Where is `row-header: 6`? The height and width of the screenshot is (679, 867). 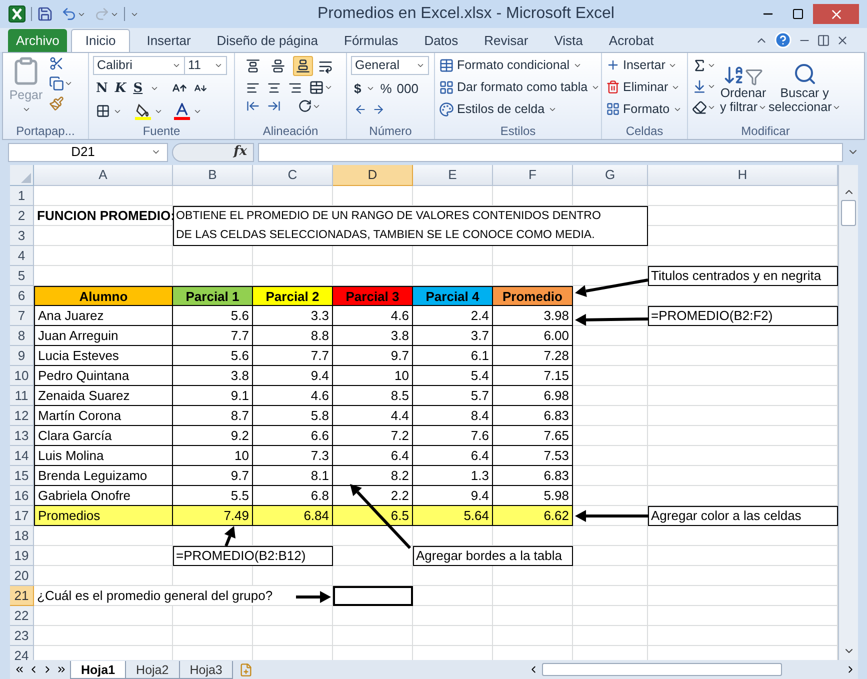 row-header: 6 is located at coordinates (22, 296).